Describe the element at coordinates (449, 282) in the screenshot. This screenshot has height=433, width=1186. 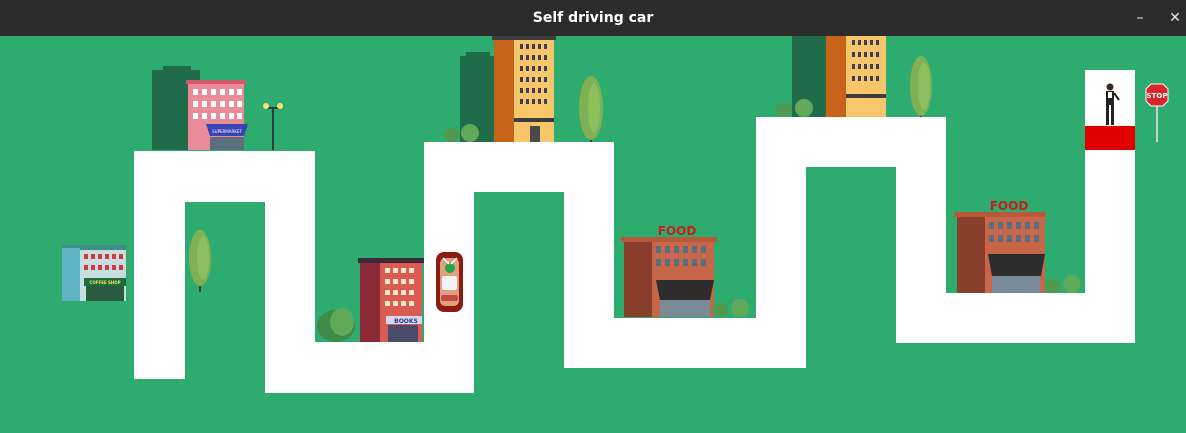
I see `car-icon` at that location.